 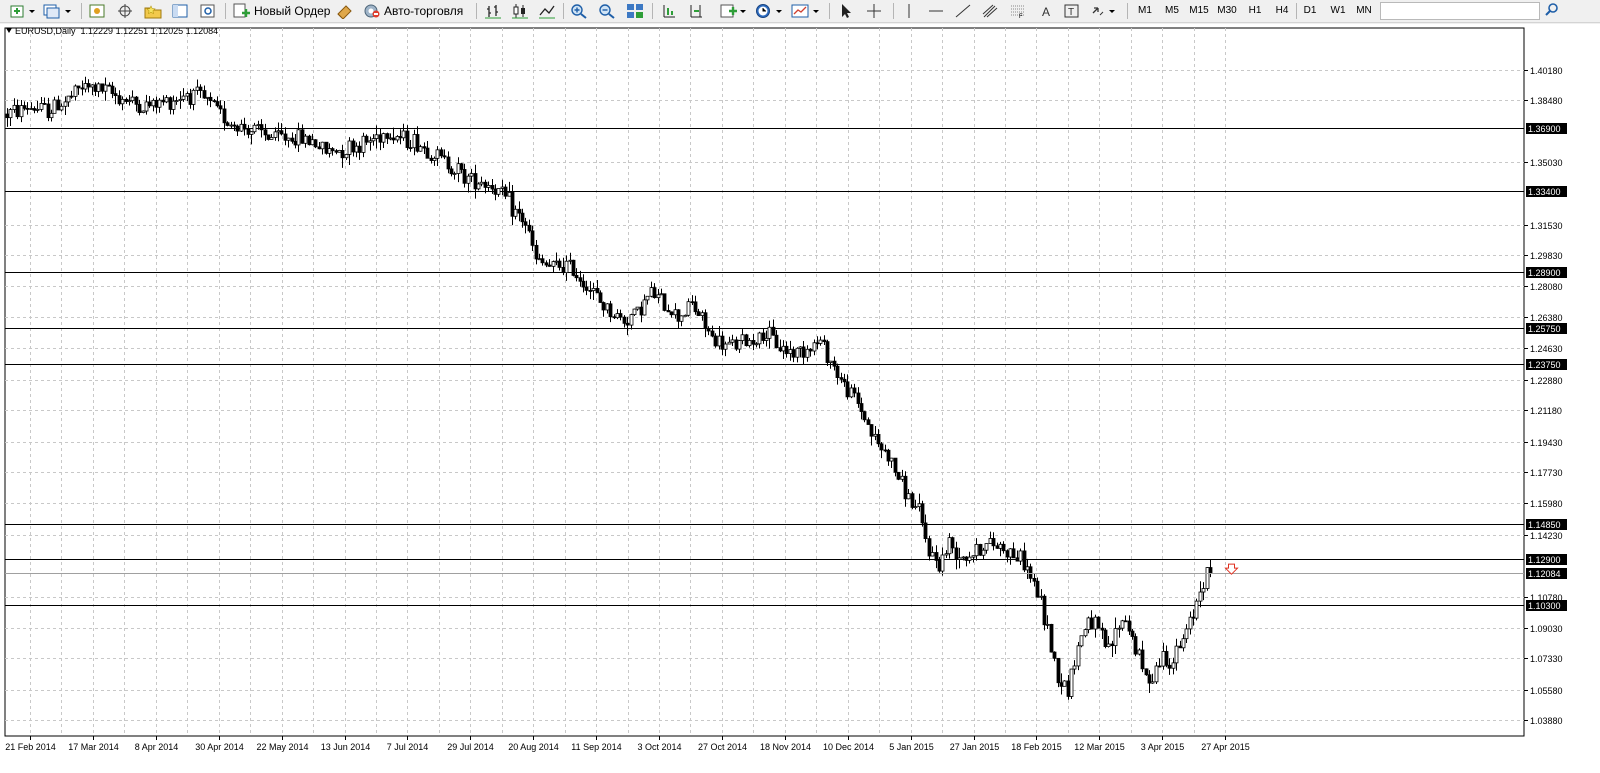 What do you see at coordinates (1231, 569) in the screenshot?
I see `sell-arrow-icon` at bounding box center [1231, 569].